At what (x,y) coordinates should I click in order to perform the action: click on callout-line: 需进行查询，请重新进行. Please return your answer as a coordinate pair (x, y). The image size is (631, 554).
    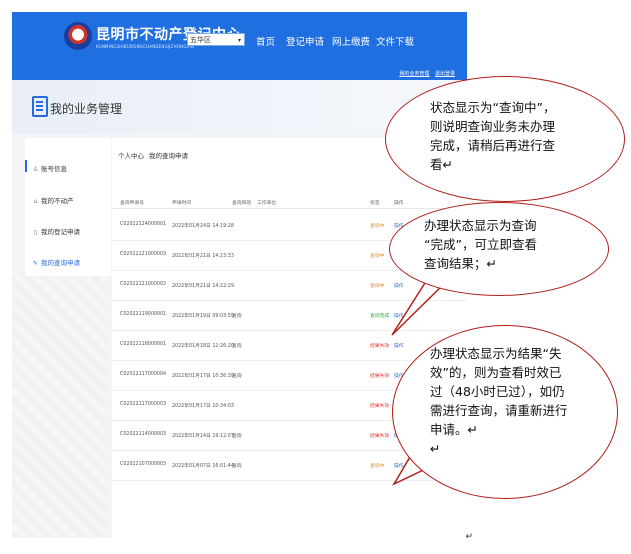
    Looking at the image, I should click on (499, 410).